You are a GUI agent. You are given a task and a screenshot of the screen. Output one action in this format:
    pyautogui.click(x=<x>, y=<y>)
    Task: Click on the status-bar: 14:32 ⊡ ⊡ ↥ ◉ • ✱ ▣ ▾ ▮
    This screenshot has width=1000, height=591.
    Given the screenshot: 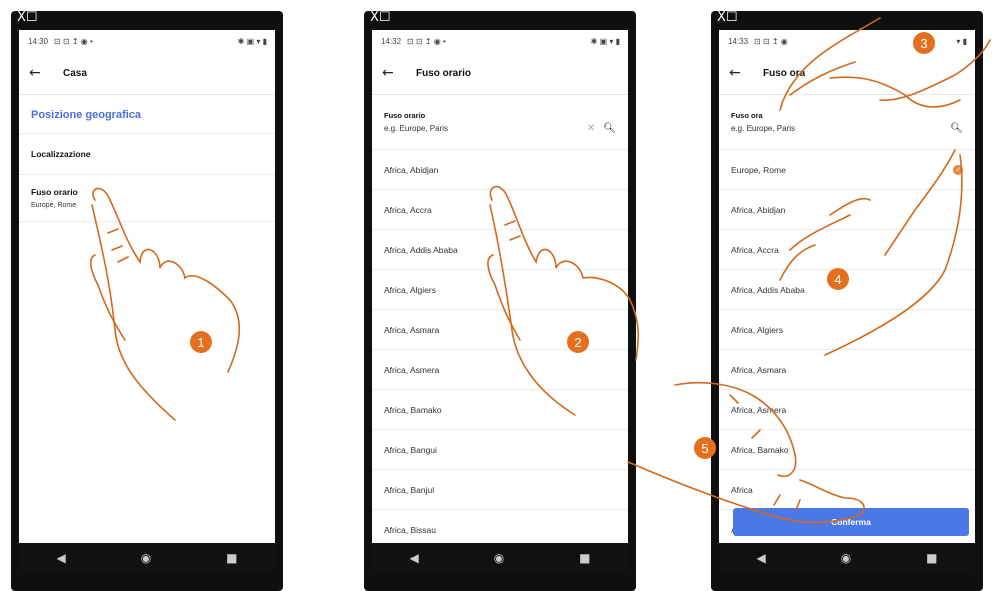 What is the action you would take?
    pyautogui.click(x=500, y=41)
    